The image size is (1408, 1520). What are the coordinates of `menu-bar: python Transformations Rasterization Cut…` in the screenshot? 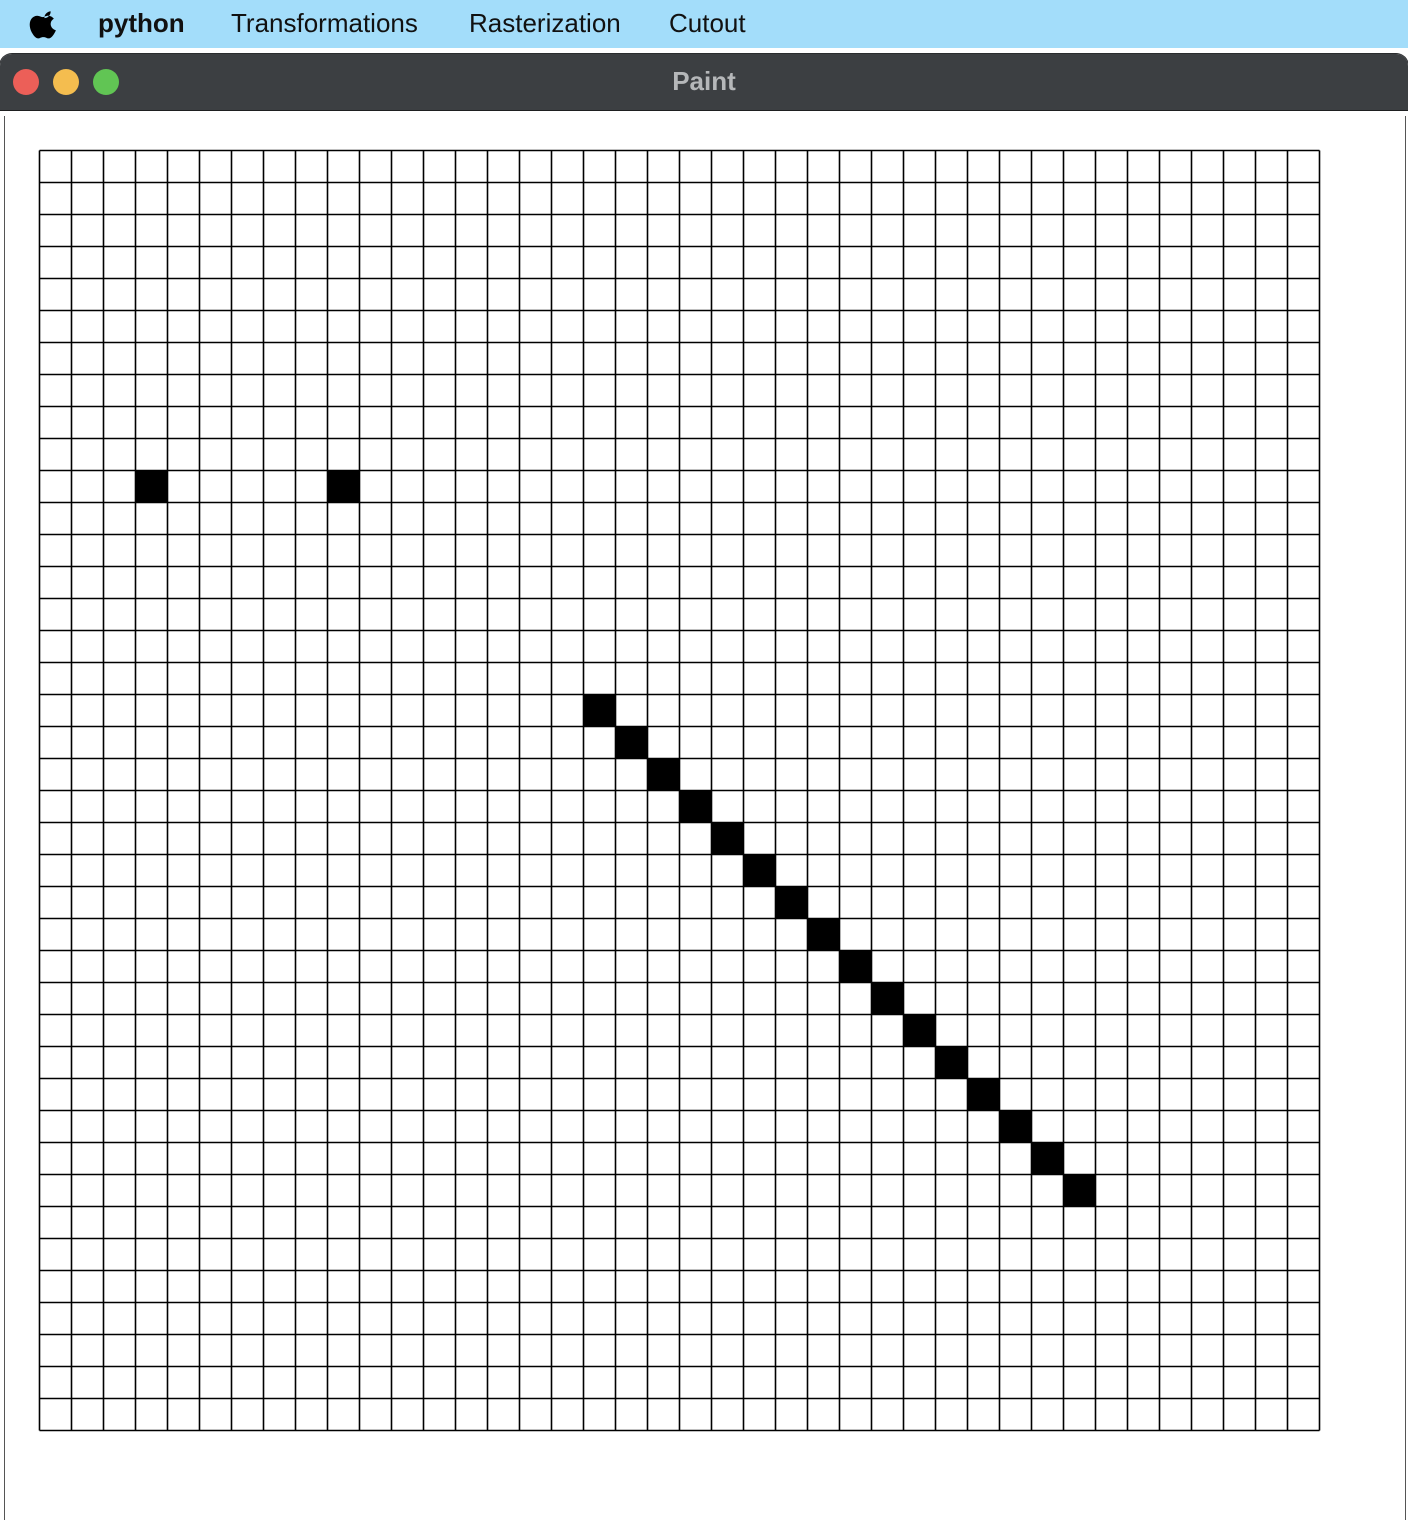 It's located at (704, 24).